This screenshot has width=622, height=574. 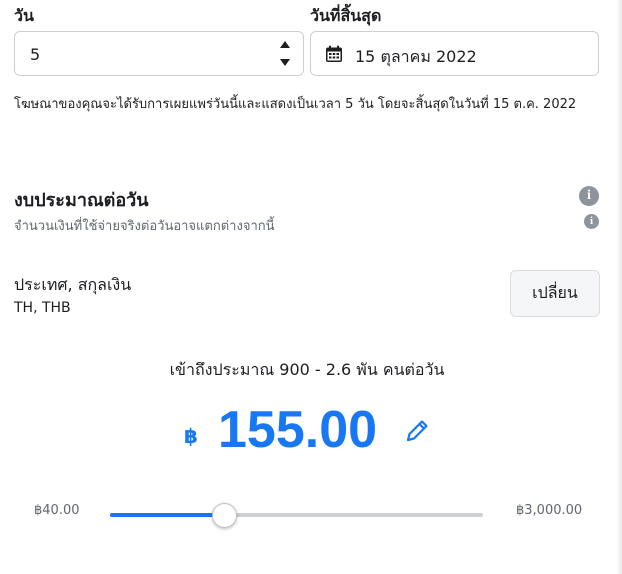 What do you see at coordinates (42, 308) in the screenshot?
I see `country-currency-value: TH, THB` at bounding box center [42, 308].